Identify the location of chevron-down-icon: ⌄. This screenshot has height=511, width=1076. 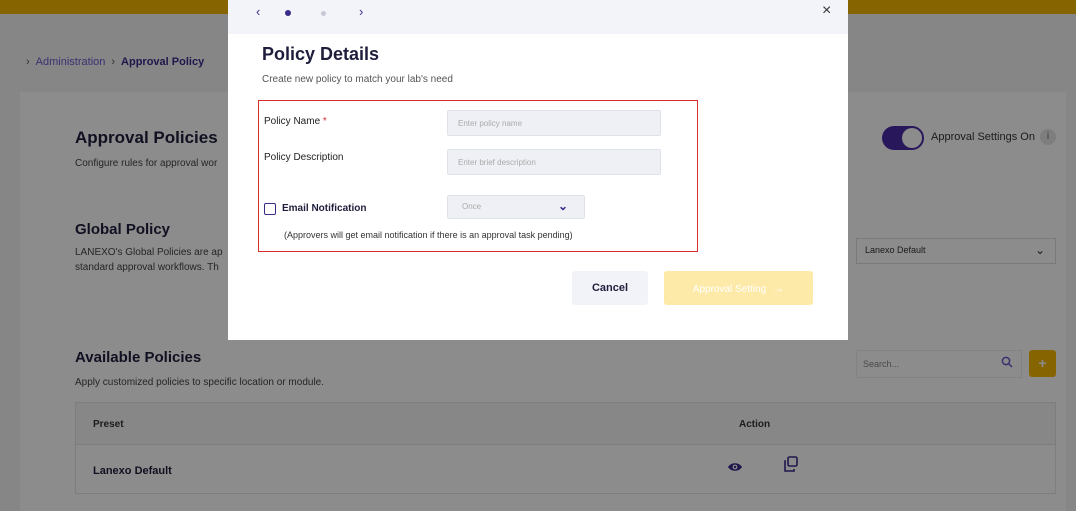
(562, 206).